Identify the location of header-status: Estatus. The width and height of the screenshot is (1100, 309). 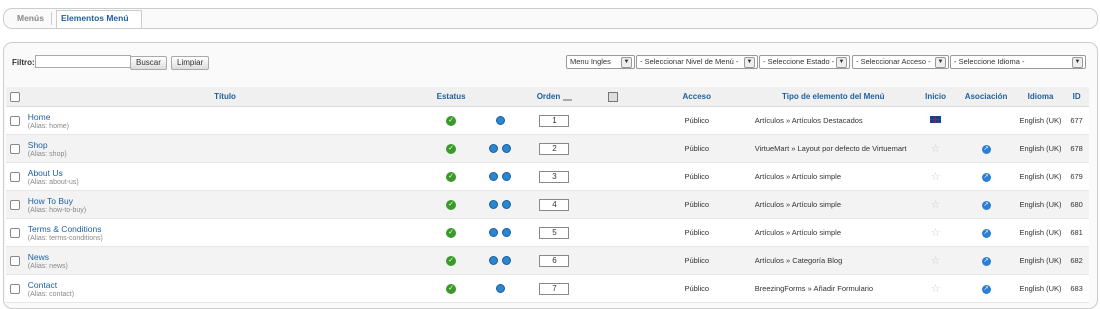
(451, 97).